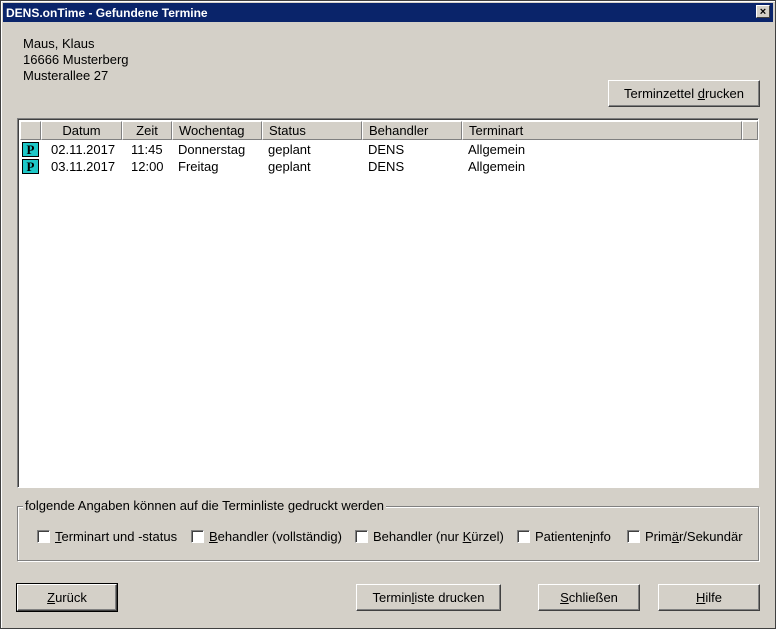 This screenshot has width=776, height=629. What do you see at coordinates (217, 130) in the screenshot?
I see `column-header-wochentag: Wochentag` at bounding box center [217, 130].